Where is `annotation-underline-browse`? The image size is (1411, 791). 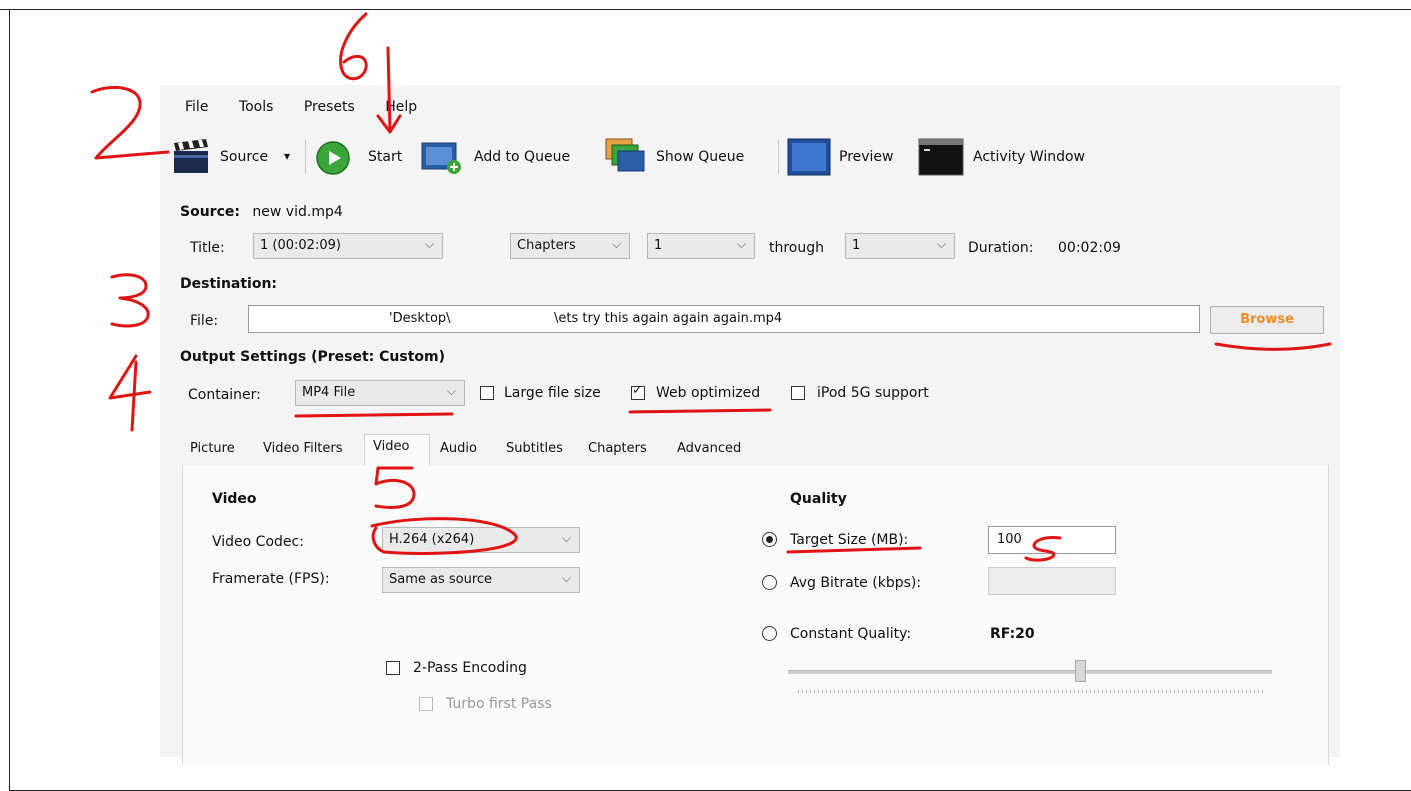
annotation-underline-browse is located at coordinates (1273, 346).